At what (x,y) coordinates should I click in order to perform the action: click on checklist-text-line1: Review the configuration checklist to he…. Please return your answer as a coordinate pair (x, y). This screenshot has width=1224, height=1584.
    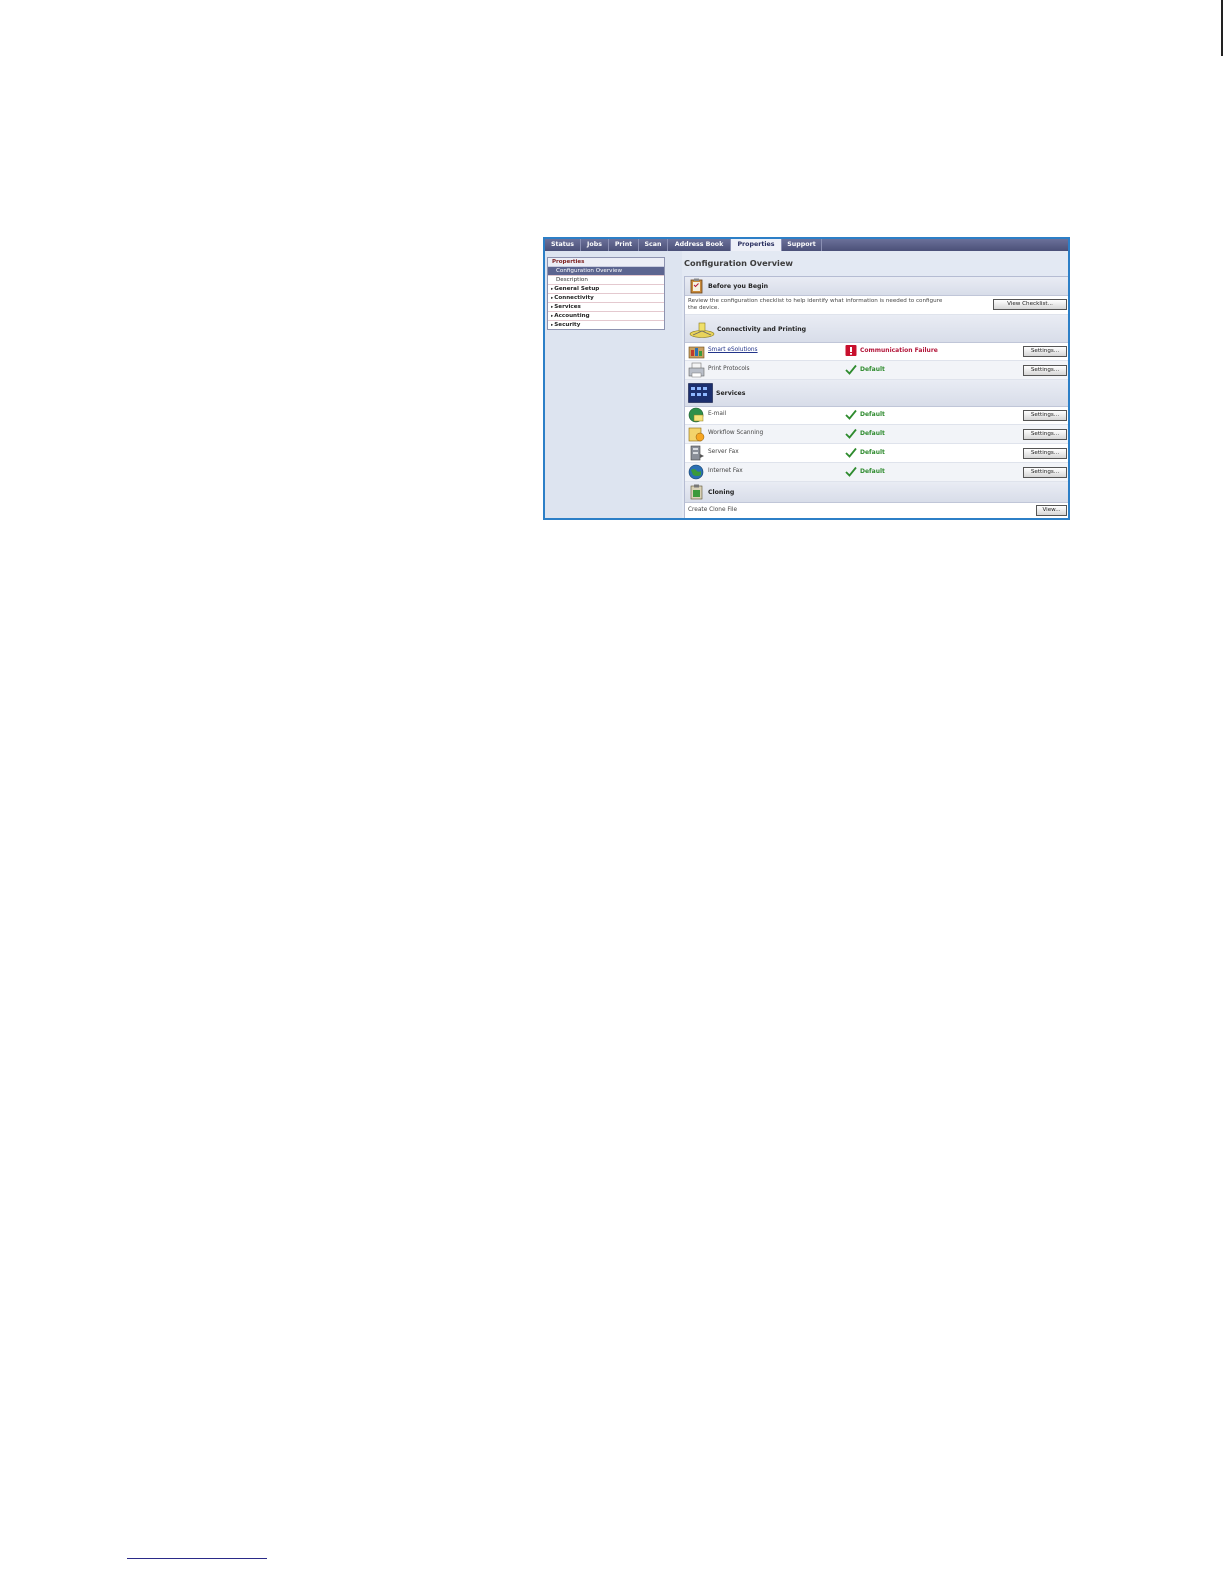
    Looking at the image, I should click on (815, 301).